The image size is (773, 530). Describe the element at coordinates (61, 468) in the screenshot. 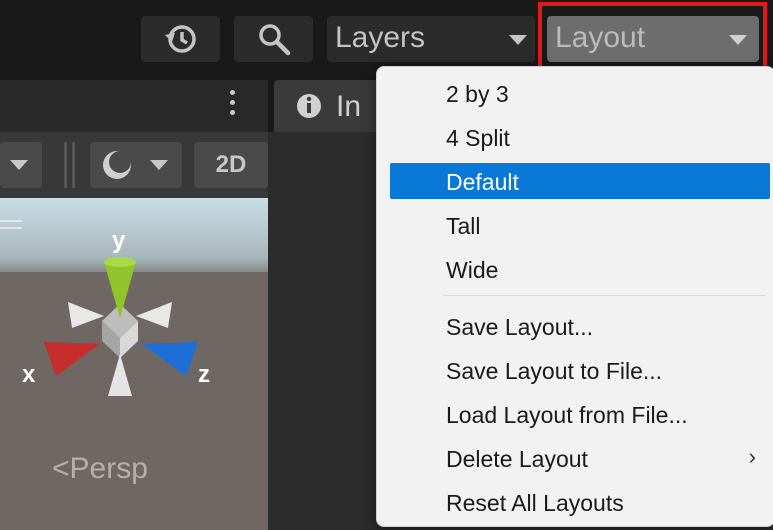

I see `perspective-icon: <` at that location.